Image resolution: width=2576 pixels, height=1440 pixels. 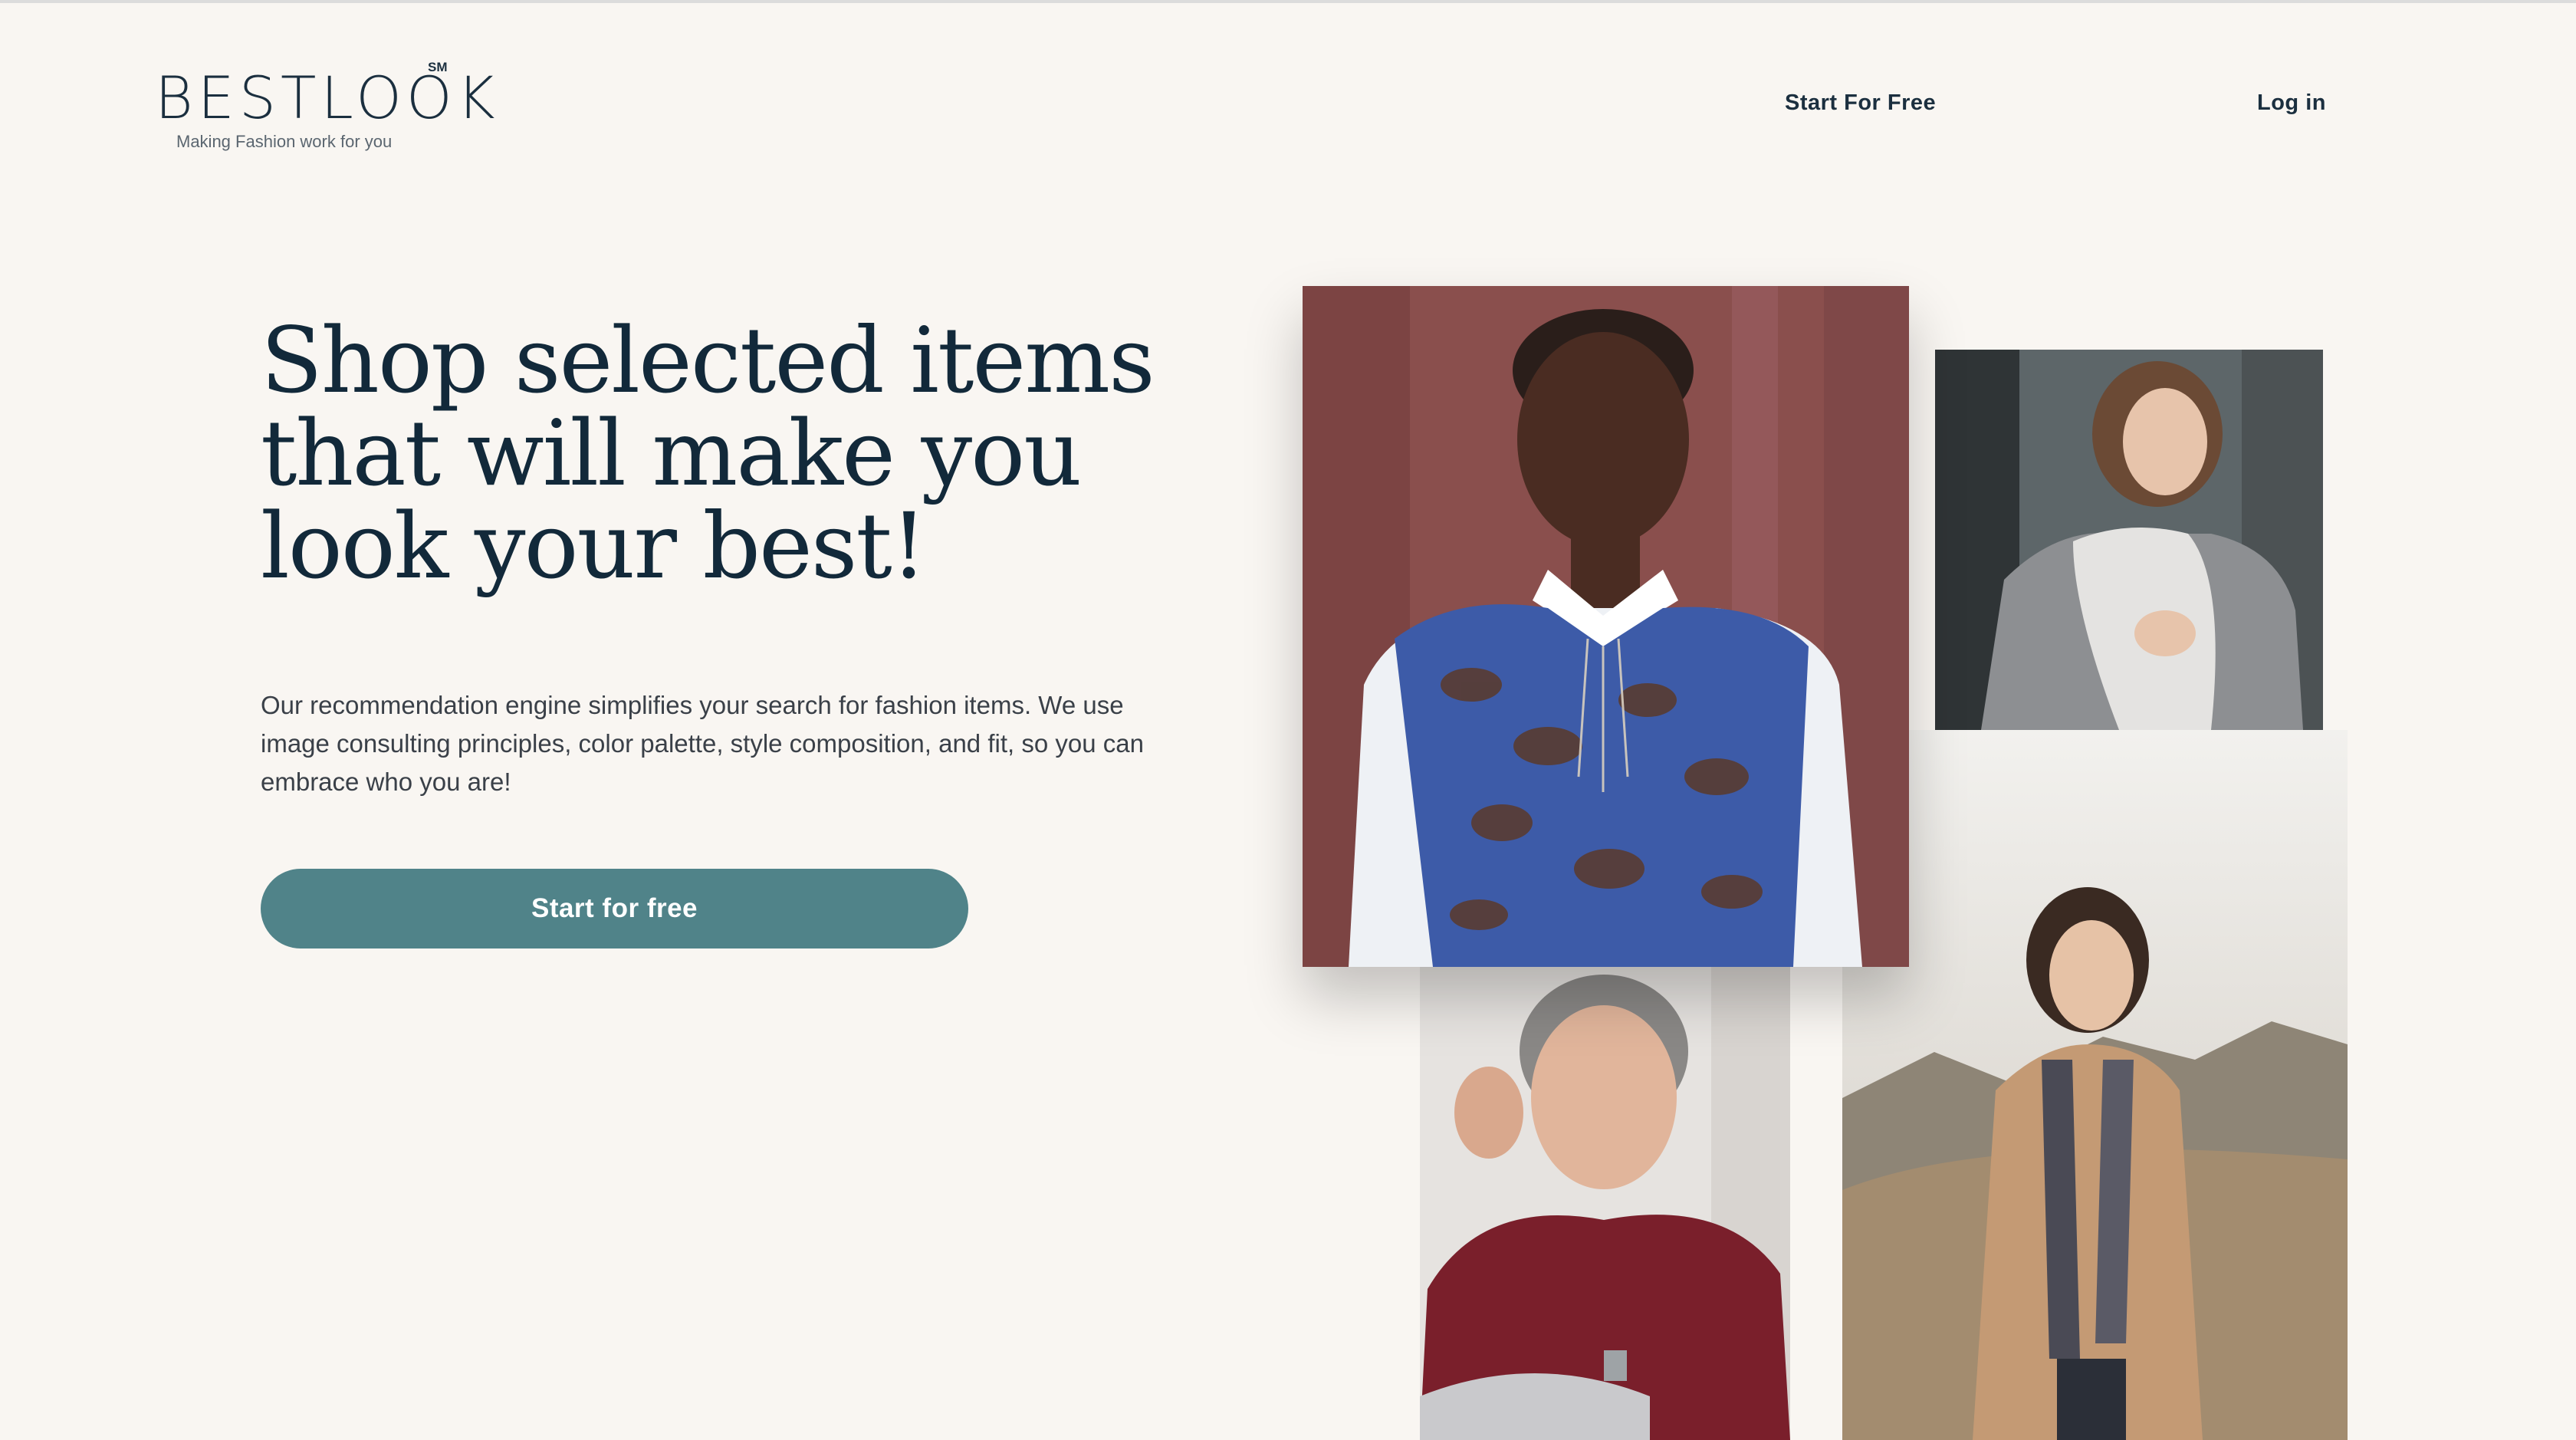 What do you see at coordinates (2292, 103) in the screenshot?
I see `nav-login-link: Log in` at bounding box center [2292, 103].